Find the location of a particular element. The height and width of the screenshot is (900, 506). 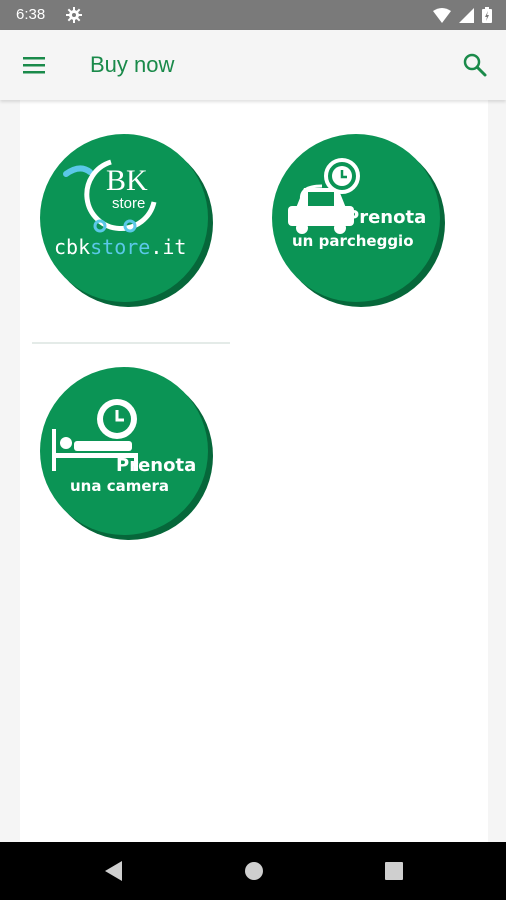

cbkstore-tile: BK store cbkstore.it is located at coordinates (126, 220).